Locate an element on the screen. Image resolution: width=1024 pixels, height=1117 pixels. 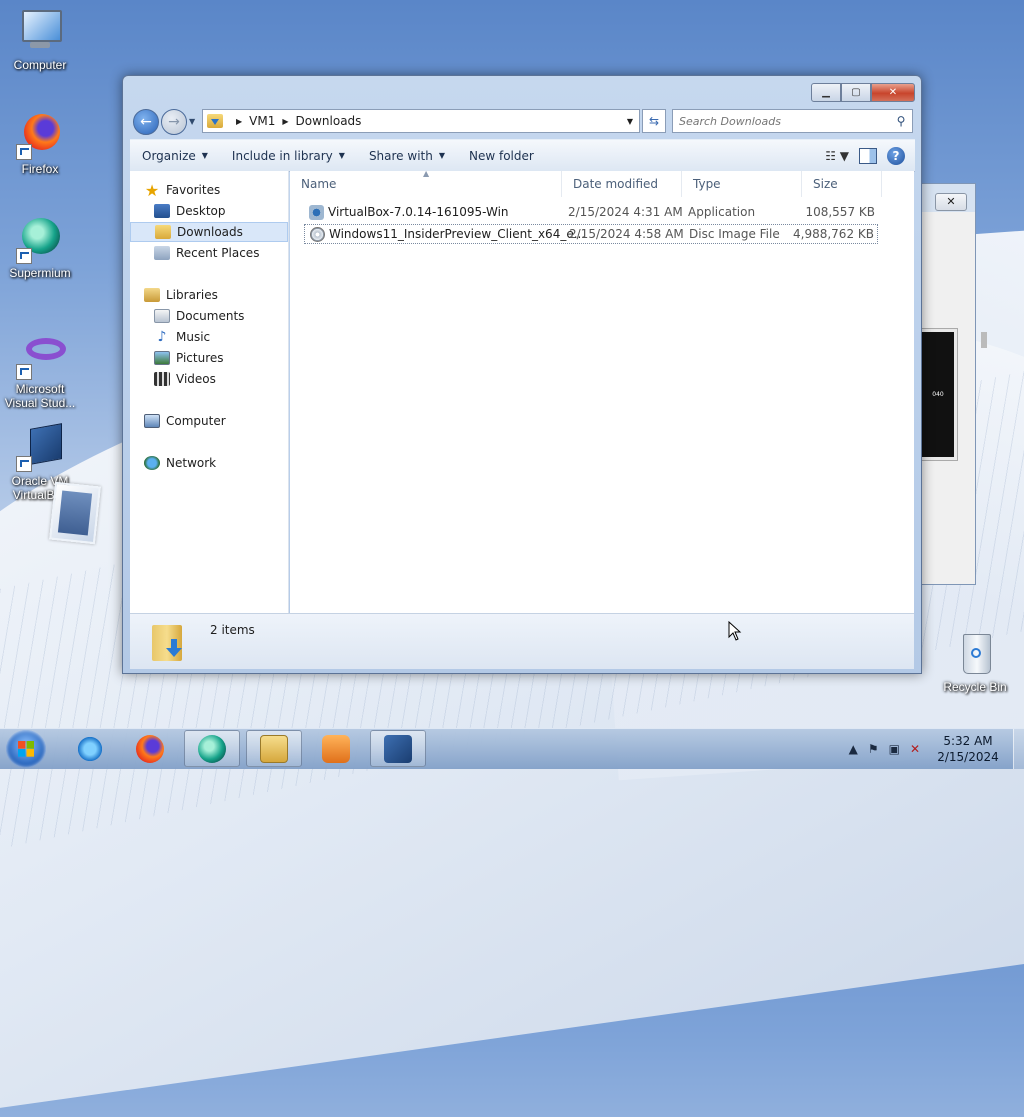
nav-desktop: Desktop is located at coordinates (233, 211).